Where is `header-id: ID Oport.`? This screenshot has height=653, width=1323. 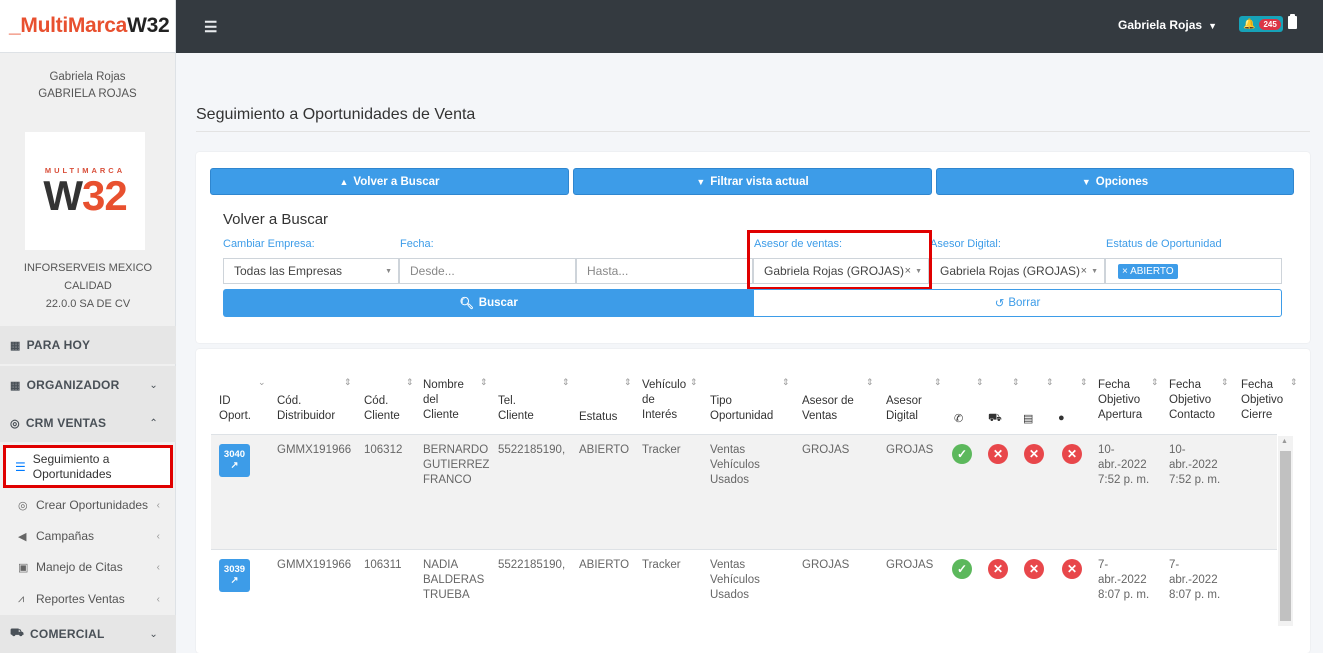 header-id: ID Oport. is located at coordinates (235, 409).